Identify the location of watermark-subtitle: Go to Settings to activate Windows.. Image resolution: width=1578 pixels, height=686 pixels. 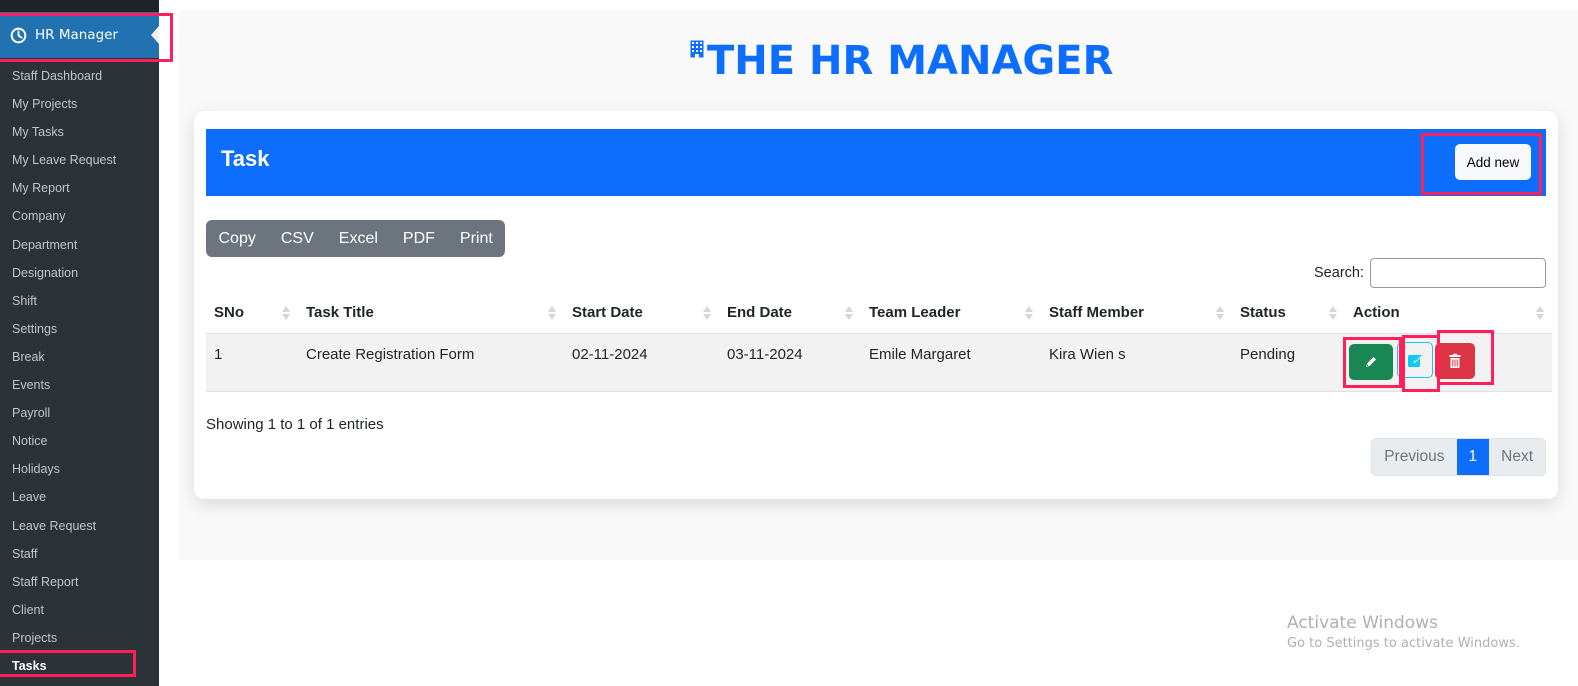
(1403, 643).